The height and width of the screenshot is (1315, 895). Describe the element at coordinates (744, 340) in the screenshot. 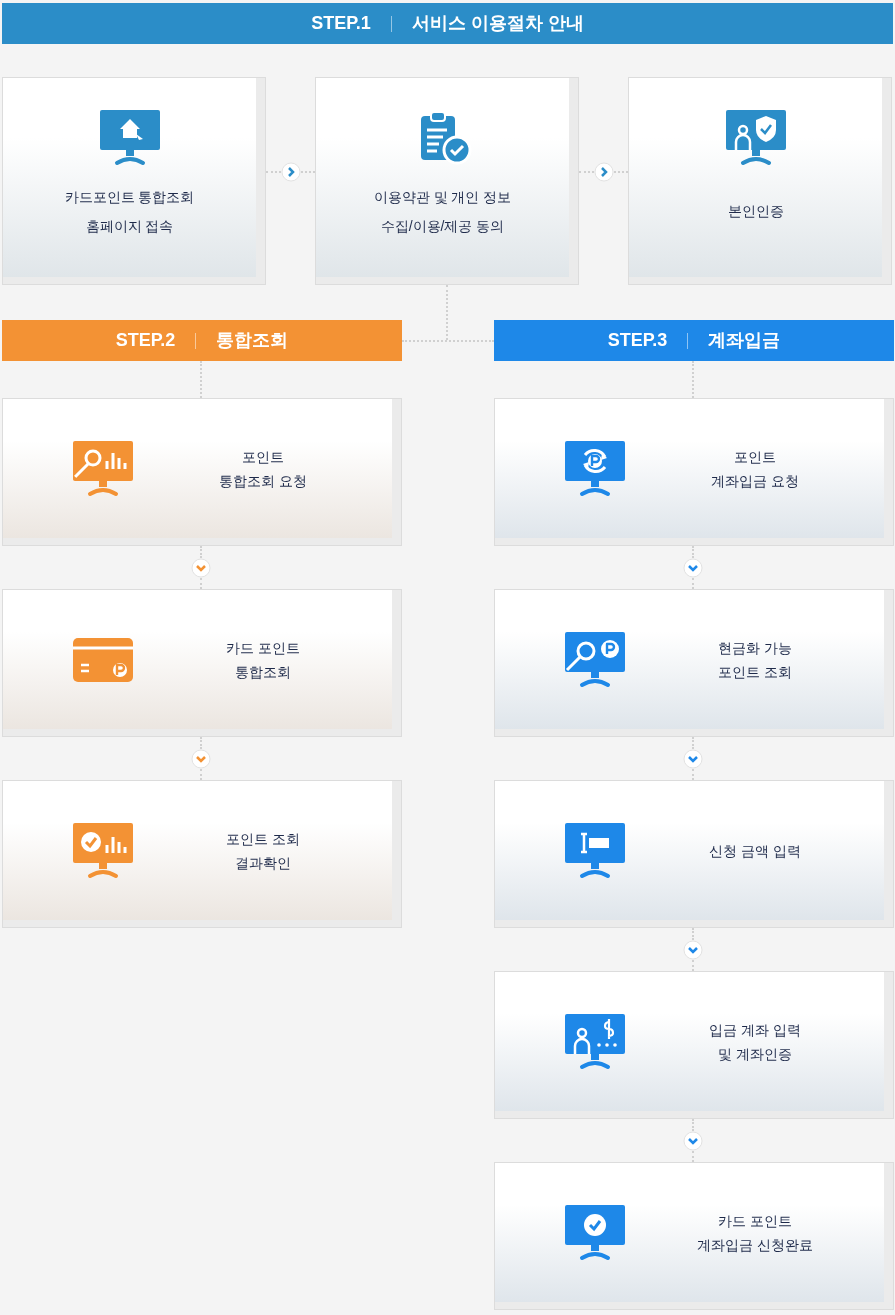

I see `step-title: 계좌입금` at that location.